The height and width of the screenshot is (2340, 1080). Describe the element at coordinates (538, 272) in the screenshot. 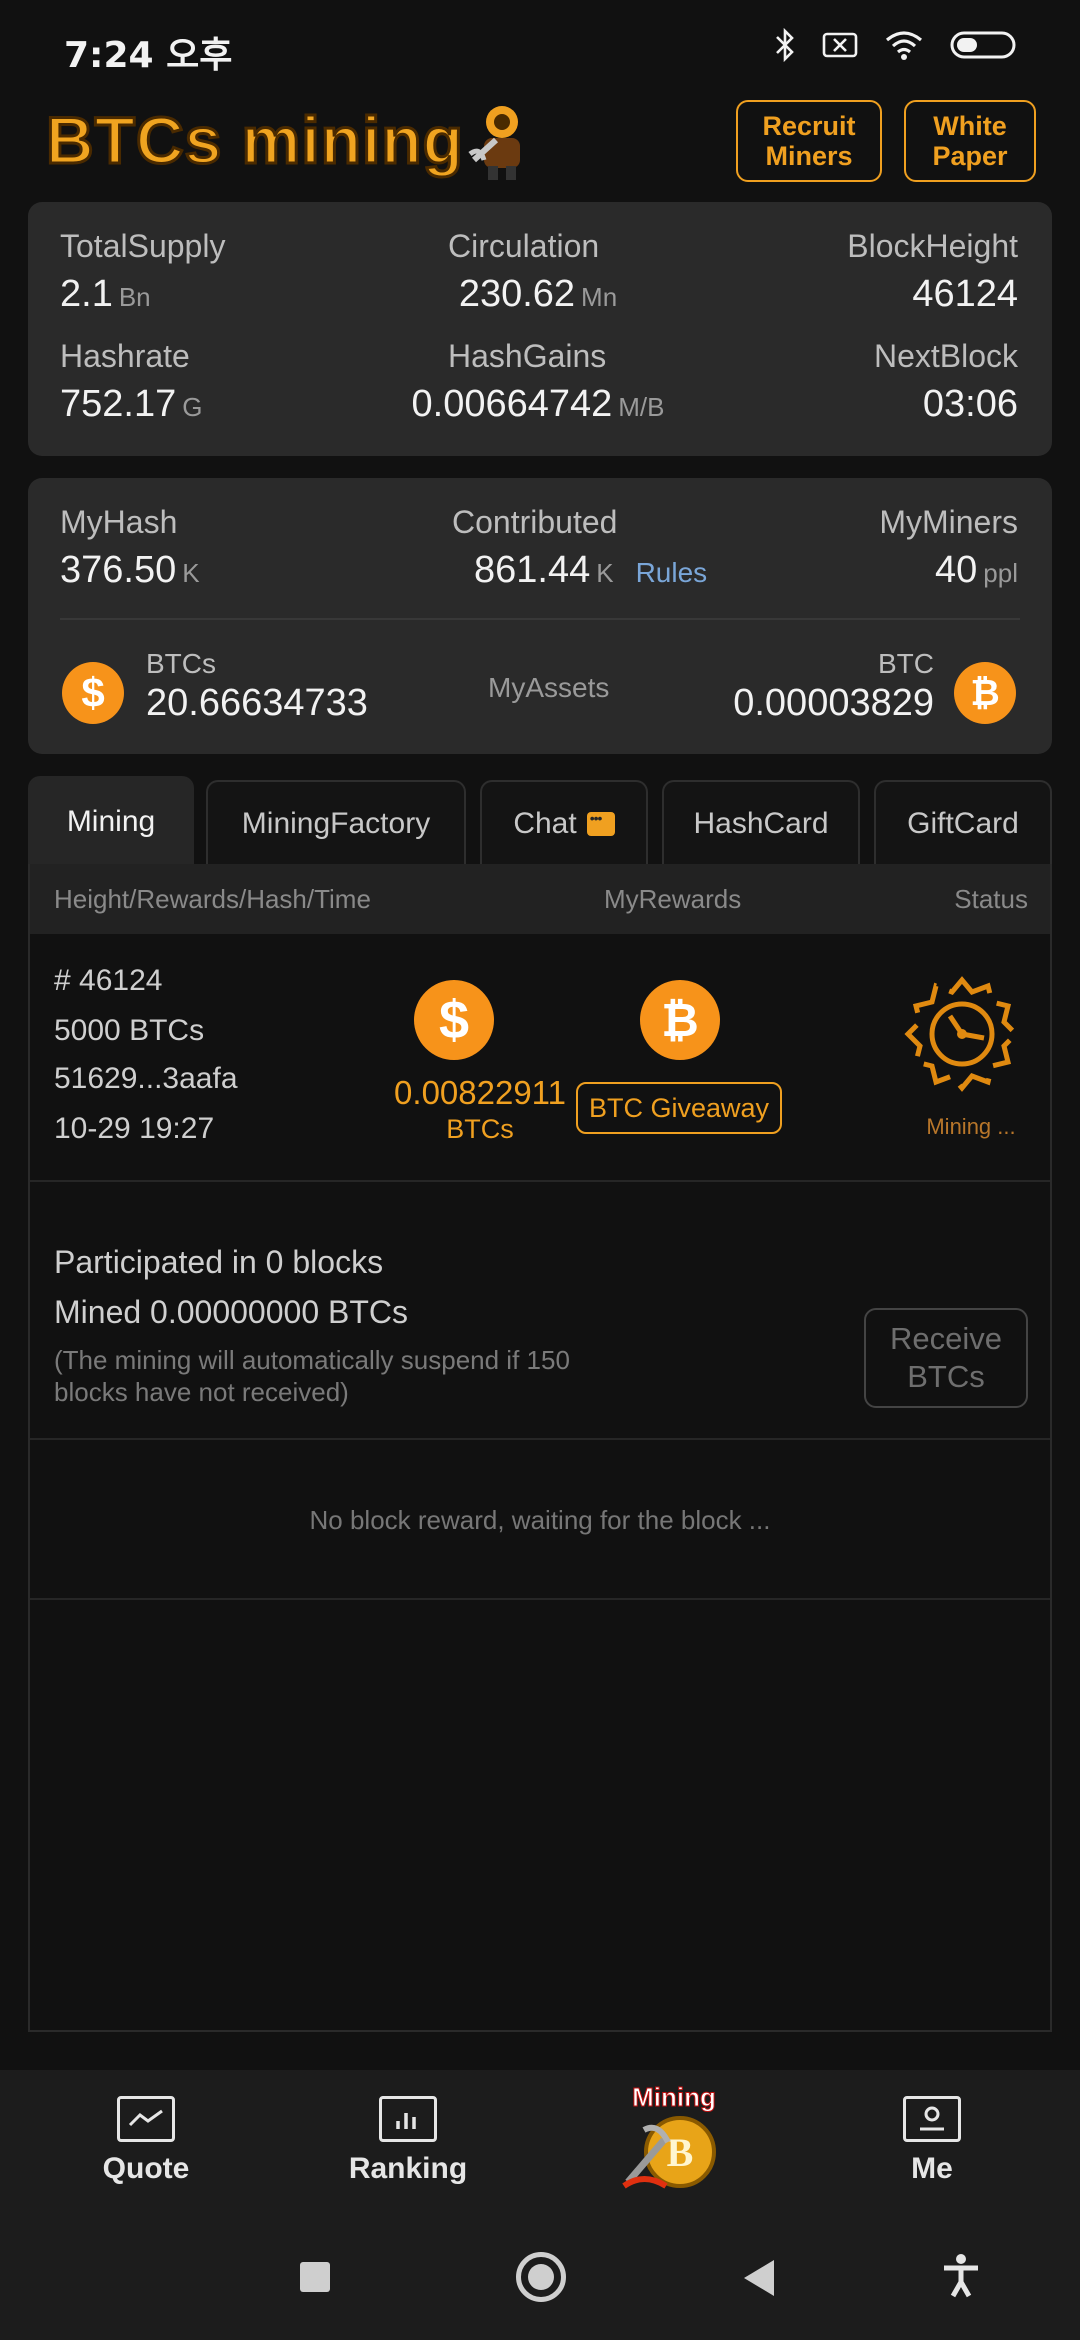

I see `circulation-stat: Circulation 230.62 Mn` at that location.